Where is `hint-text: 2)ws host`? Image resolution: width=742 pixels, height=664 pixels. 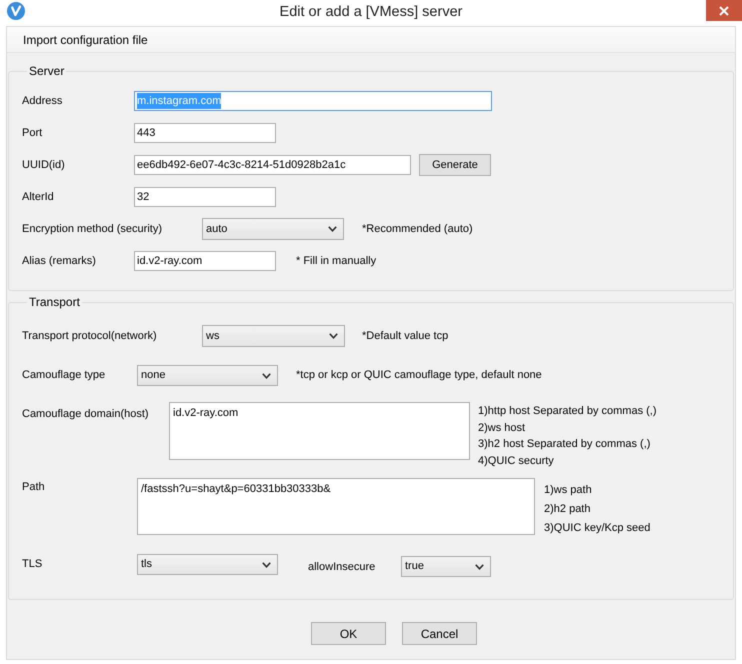 hint-text: 2)ws host is located at coordinates (502, 428).